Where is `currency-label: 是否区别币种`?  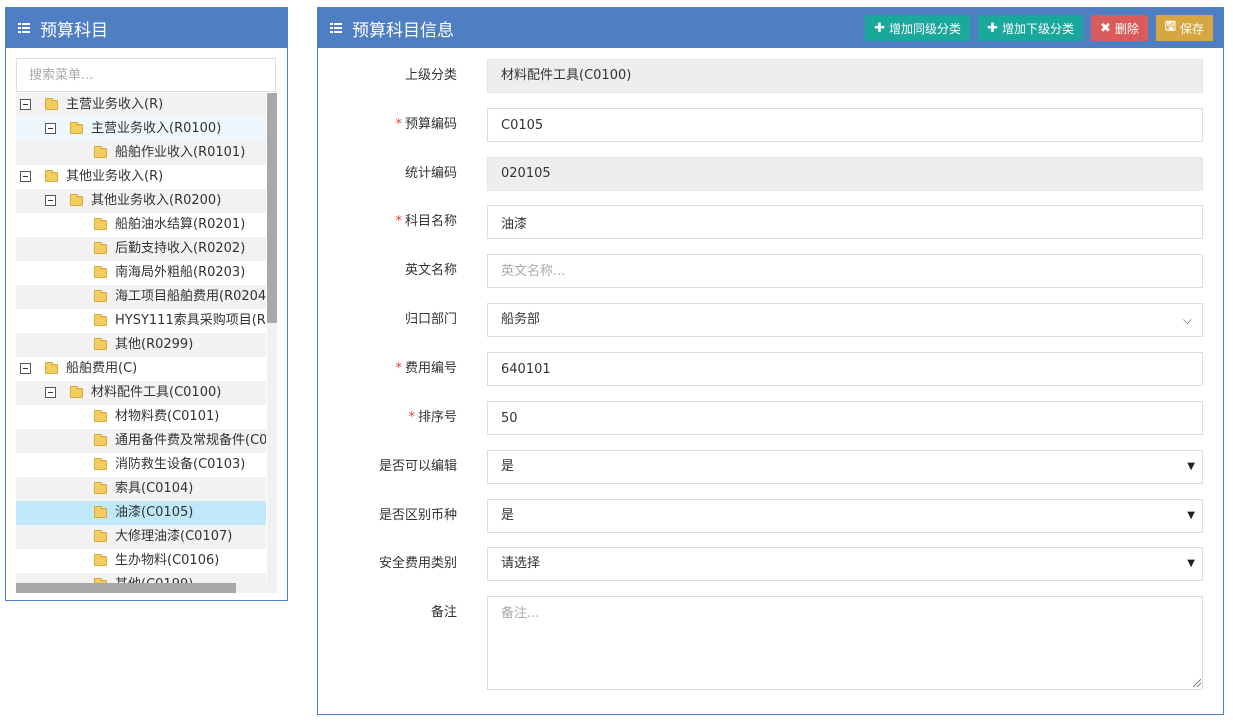
currency-label: 是否区别币种 is located at coordinates (417, 515).